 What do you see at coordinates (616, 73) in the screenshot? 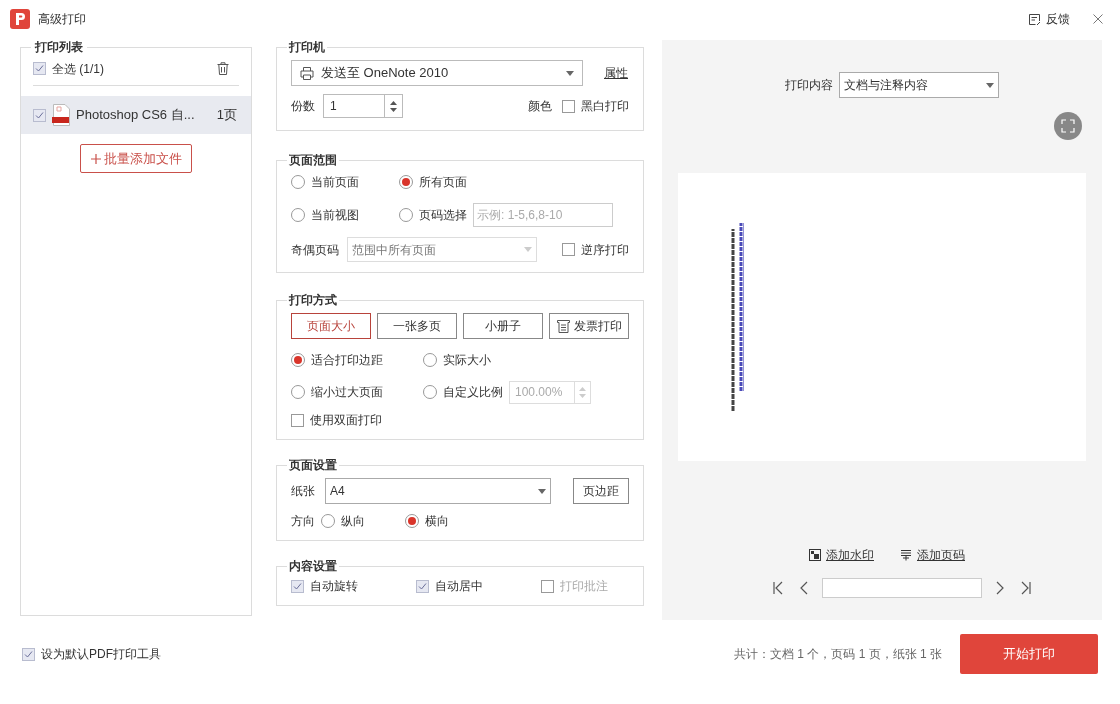
I see `properties-link: 属性` at bounding box center [616, 73].